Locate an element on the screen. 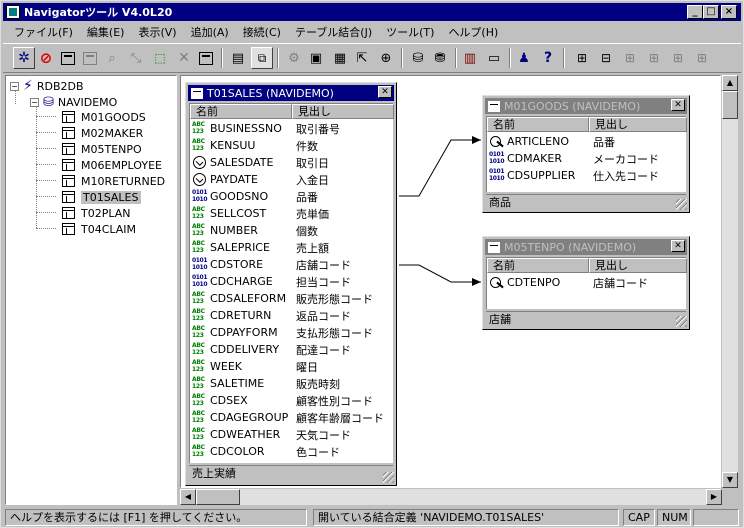  field-row: CDWEATHER 天気コード is located at coordinates (291, 434).